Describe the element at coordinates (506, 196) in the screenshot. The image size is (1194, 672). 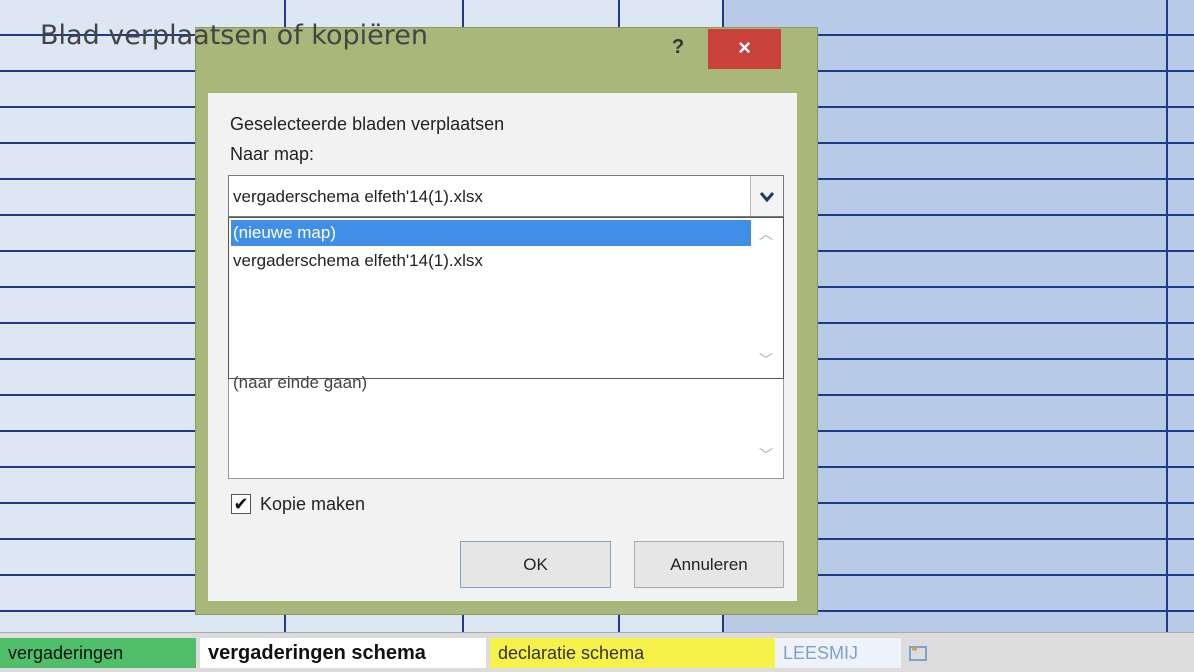
I see `to-book-combobox: vergaderschema elfeth'14(1).xlsx` at that location.